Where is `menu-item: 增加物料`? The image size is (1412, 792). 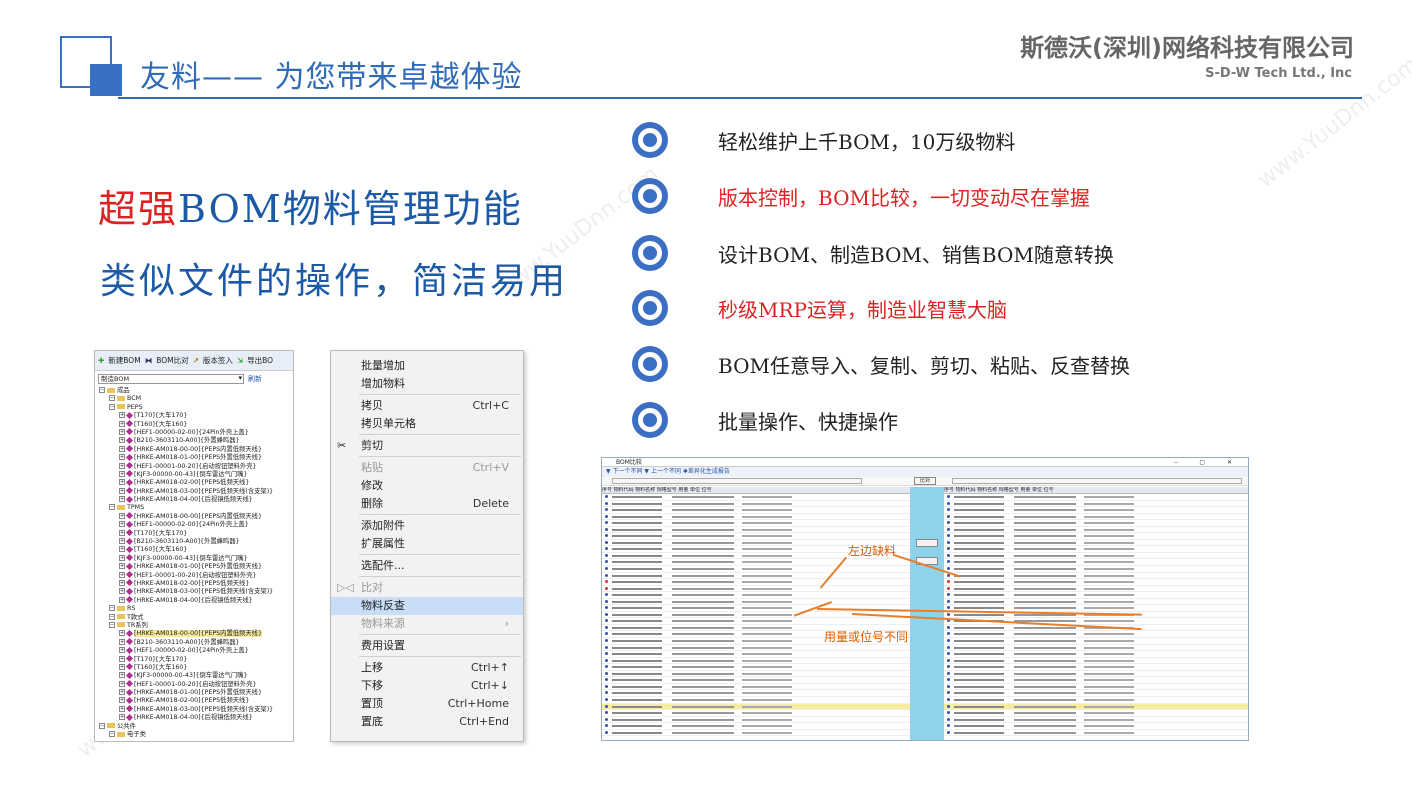 menu-item: 增加物料 is located at coordinates (427, 384).